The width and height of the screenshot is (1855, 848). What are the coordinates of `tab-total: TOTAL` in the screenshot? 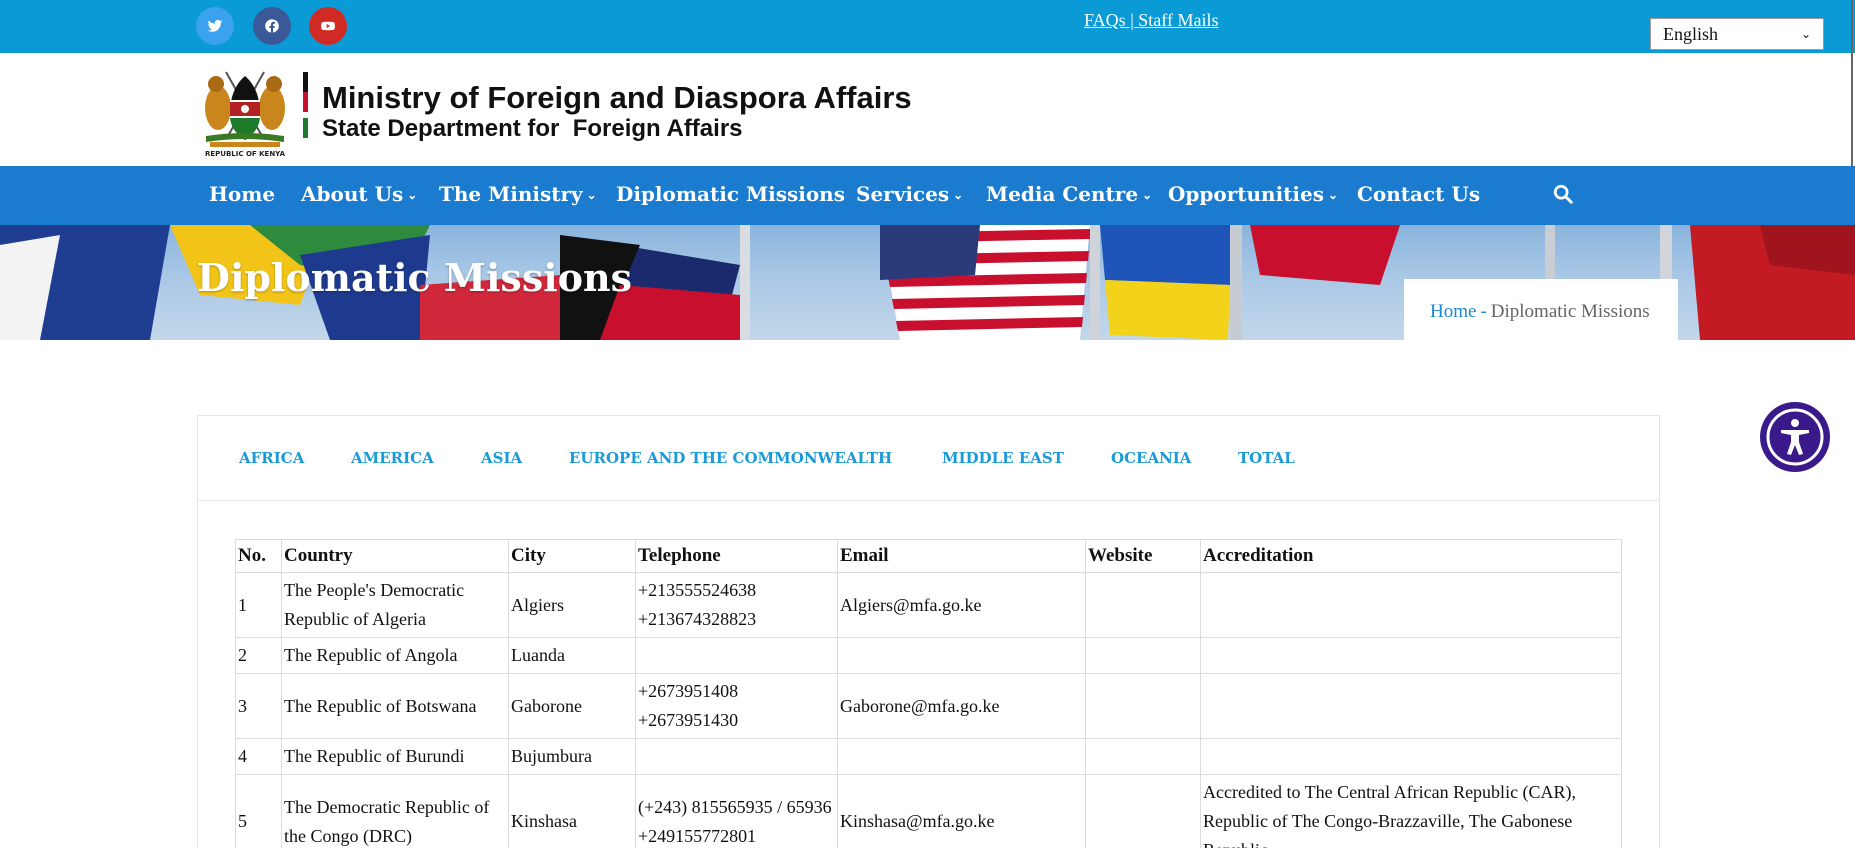 It's located at (1266, 458).